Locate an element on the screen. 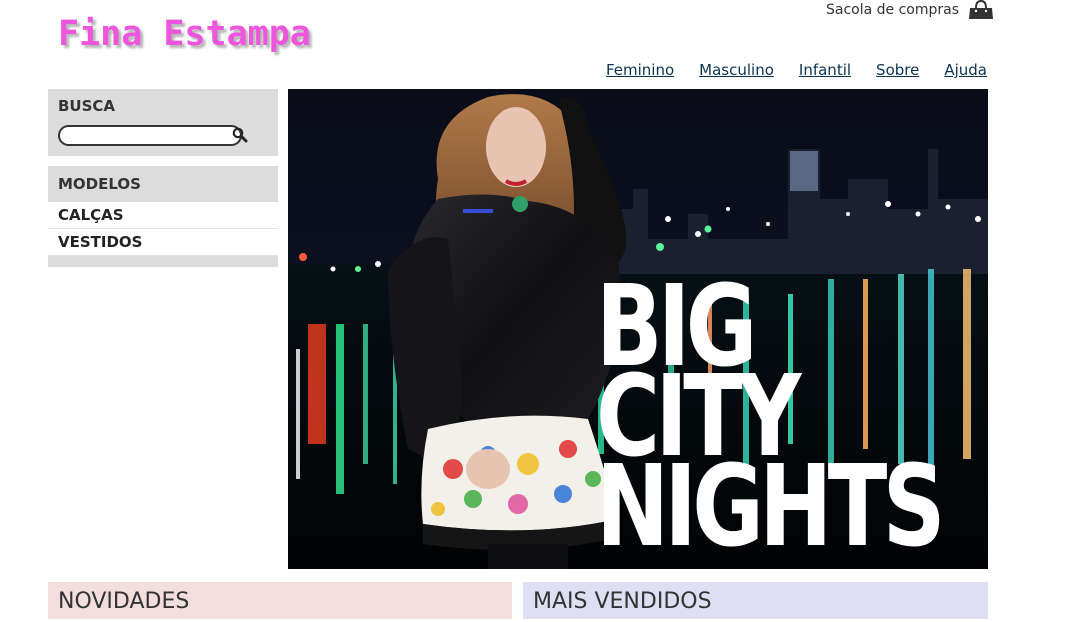 The height and width of the screenshot is (622, 1087). site-logo: Fina Estampa is located at coordinates (184, 34).